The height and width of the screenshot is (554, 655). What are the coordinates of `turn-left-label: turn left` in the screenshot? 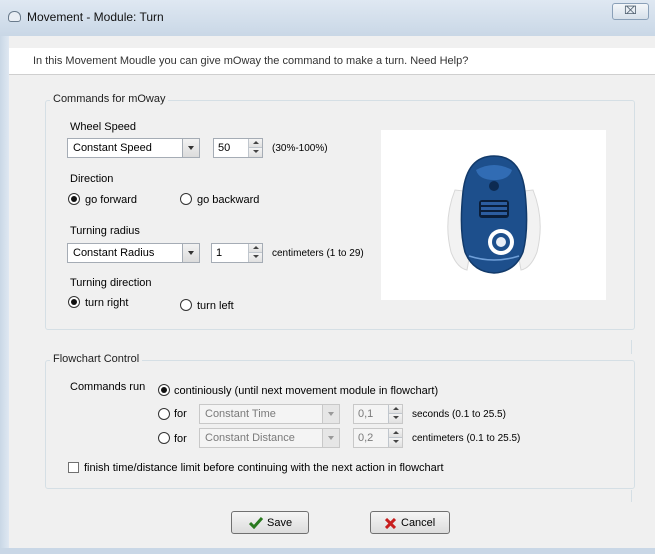 It's located at (215, 306).